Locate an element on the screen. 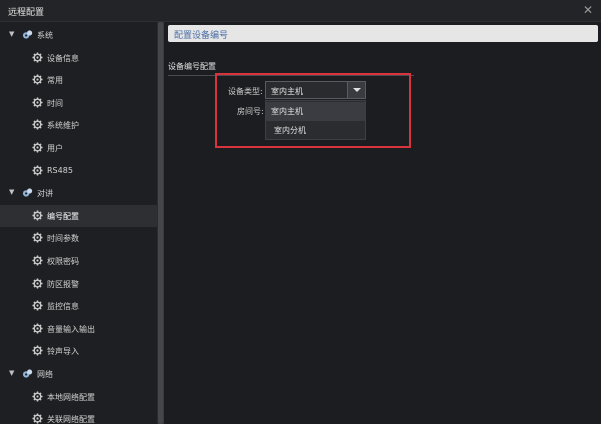 Image resolution: width=601 pixels, height=424 pixels. scrollbar-thumb is located at coordinates (160, 223).